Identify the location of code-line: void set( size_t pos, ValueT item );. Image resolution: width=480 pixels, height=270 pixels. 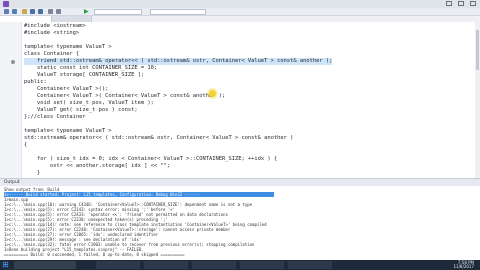
(89, 103).